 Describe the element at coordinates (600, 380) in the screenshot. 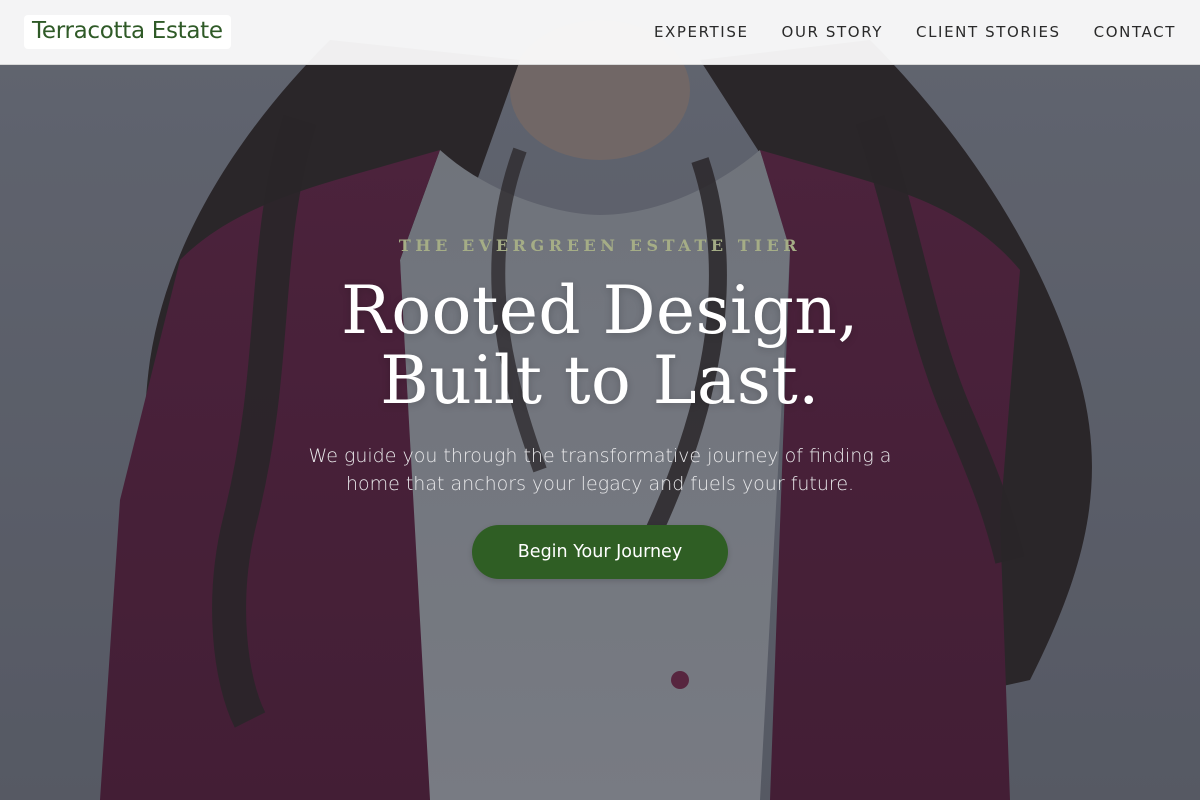

I see `hero-headline-line-2: Built to Last.` at that location.